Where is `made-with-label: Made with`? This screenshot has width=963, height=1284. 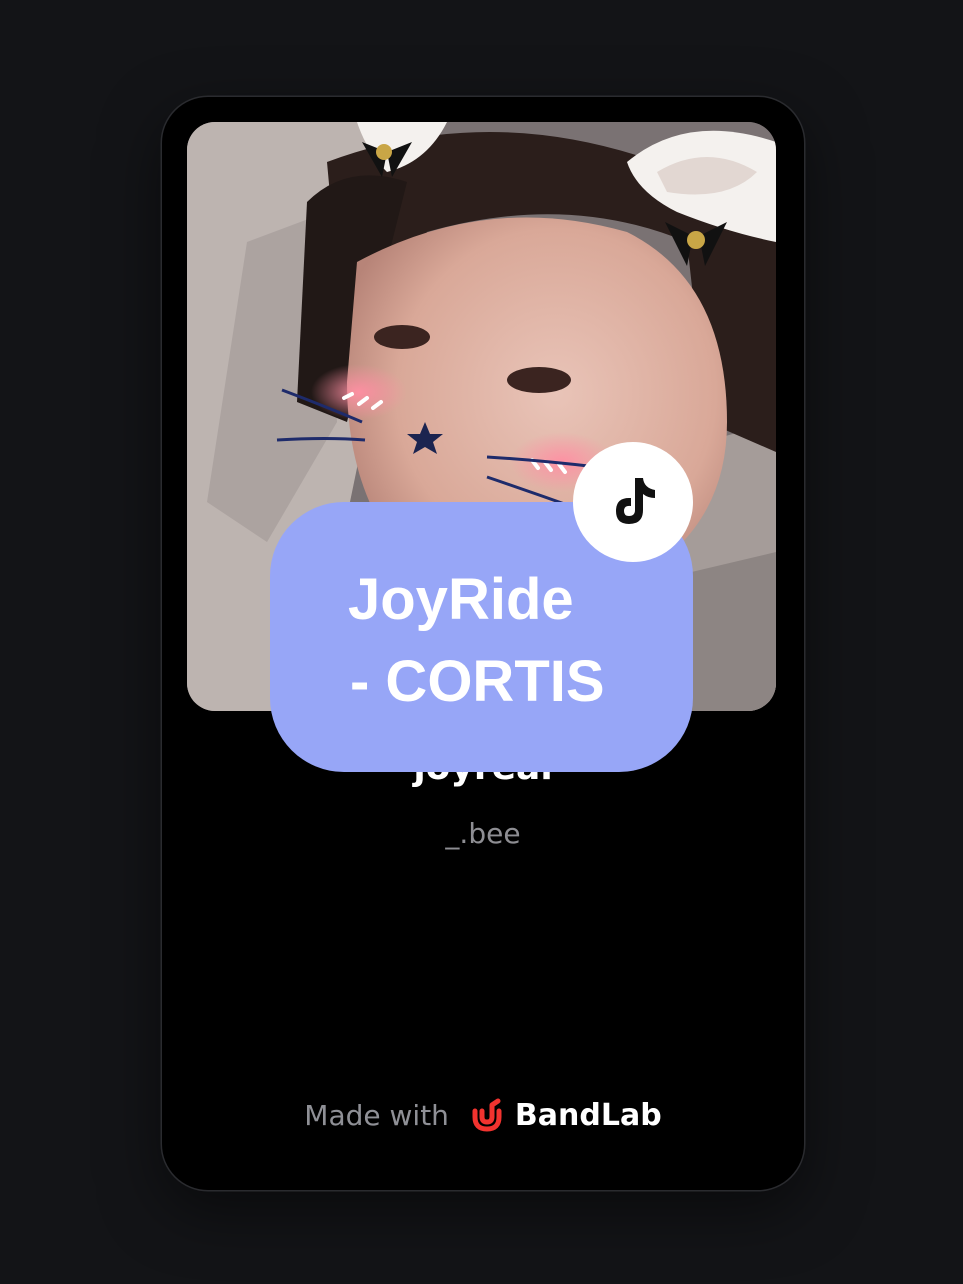
made-with-label: Made with is located at coordinates (376, 1115).